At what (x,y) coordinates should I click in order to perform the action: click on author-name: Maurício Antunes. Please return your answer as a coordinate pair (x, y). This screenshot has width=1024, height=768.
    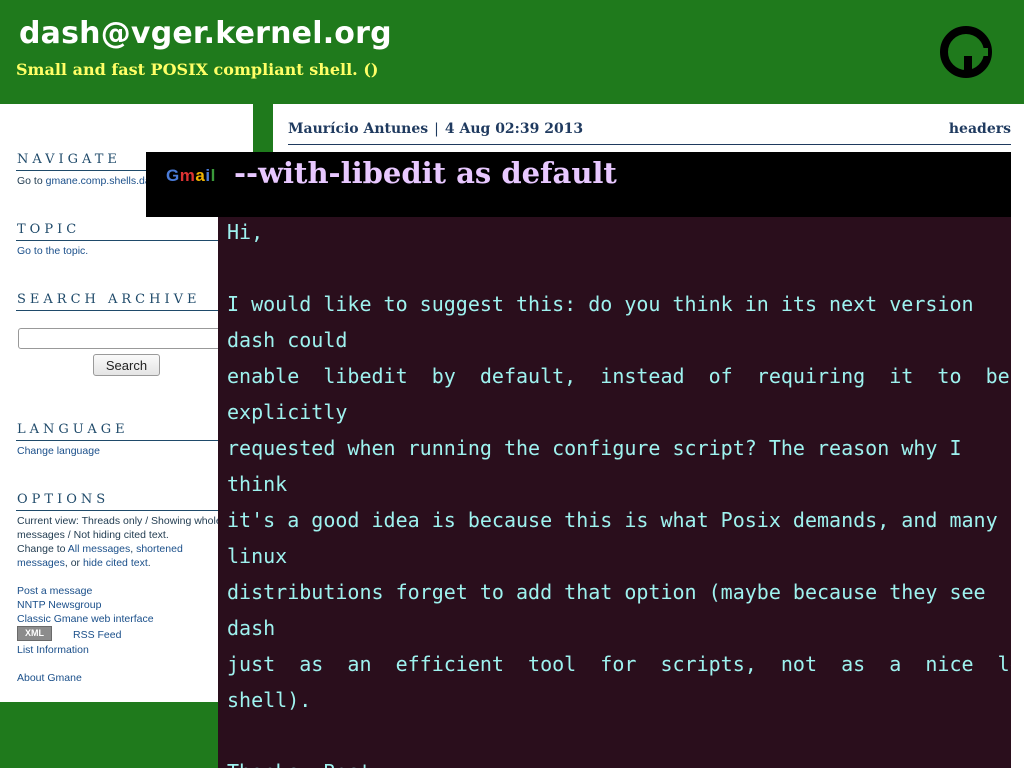
    Looking at the image, I should click on (358, 129).